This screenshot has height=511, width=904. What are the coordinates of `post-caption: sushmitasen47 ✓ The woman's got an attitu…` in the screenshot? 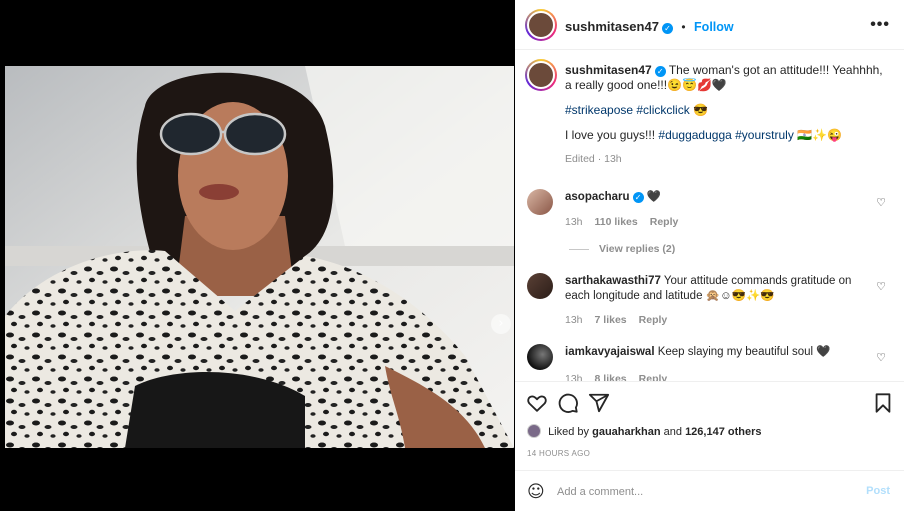 It's located at (727, 115).